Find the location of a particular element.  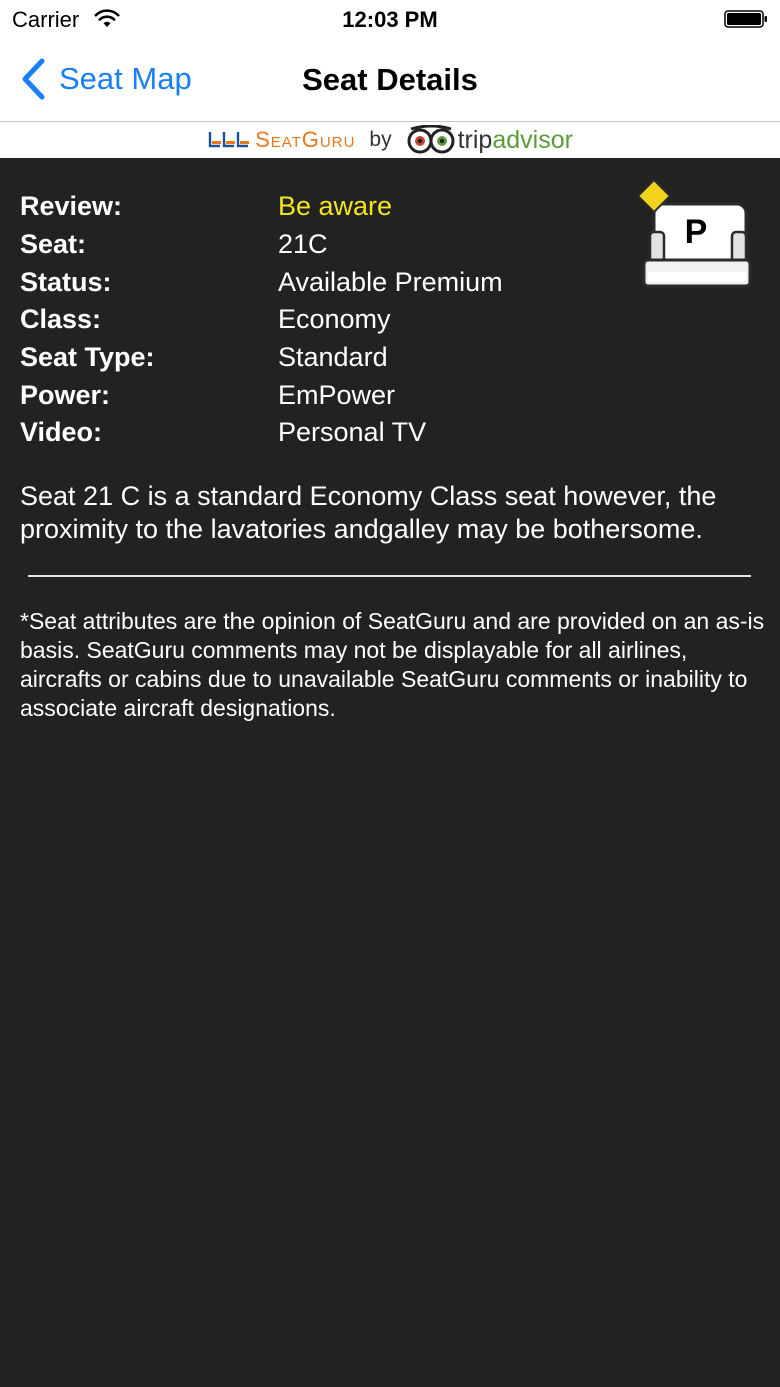

review-value: Be aware is located at coordinates (335, 206).